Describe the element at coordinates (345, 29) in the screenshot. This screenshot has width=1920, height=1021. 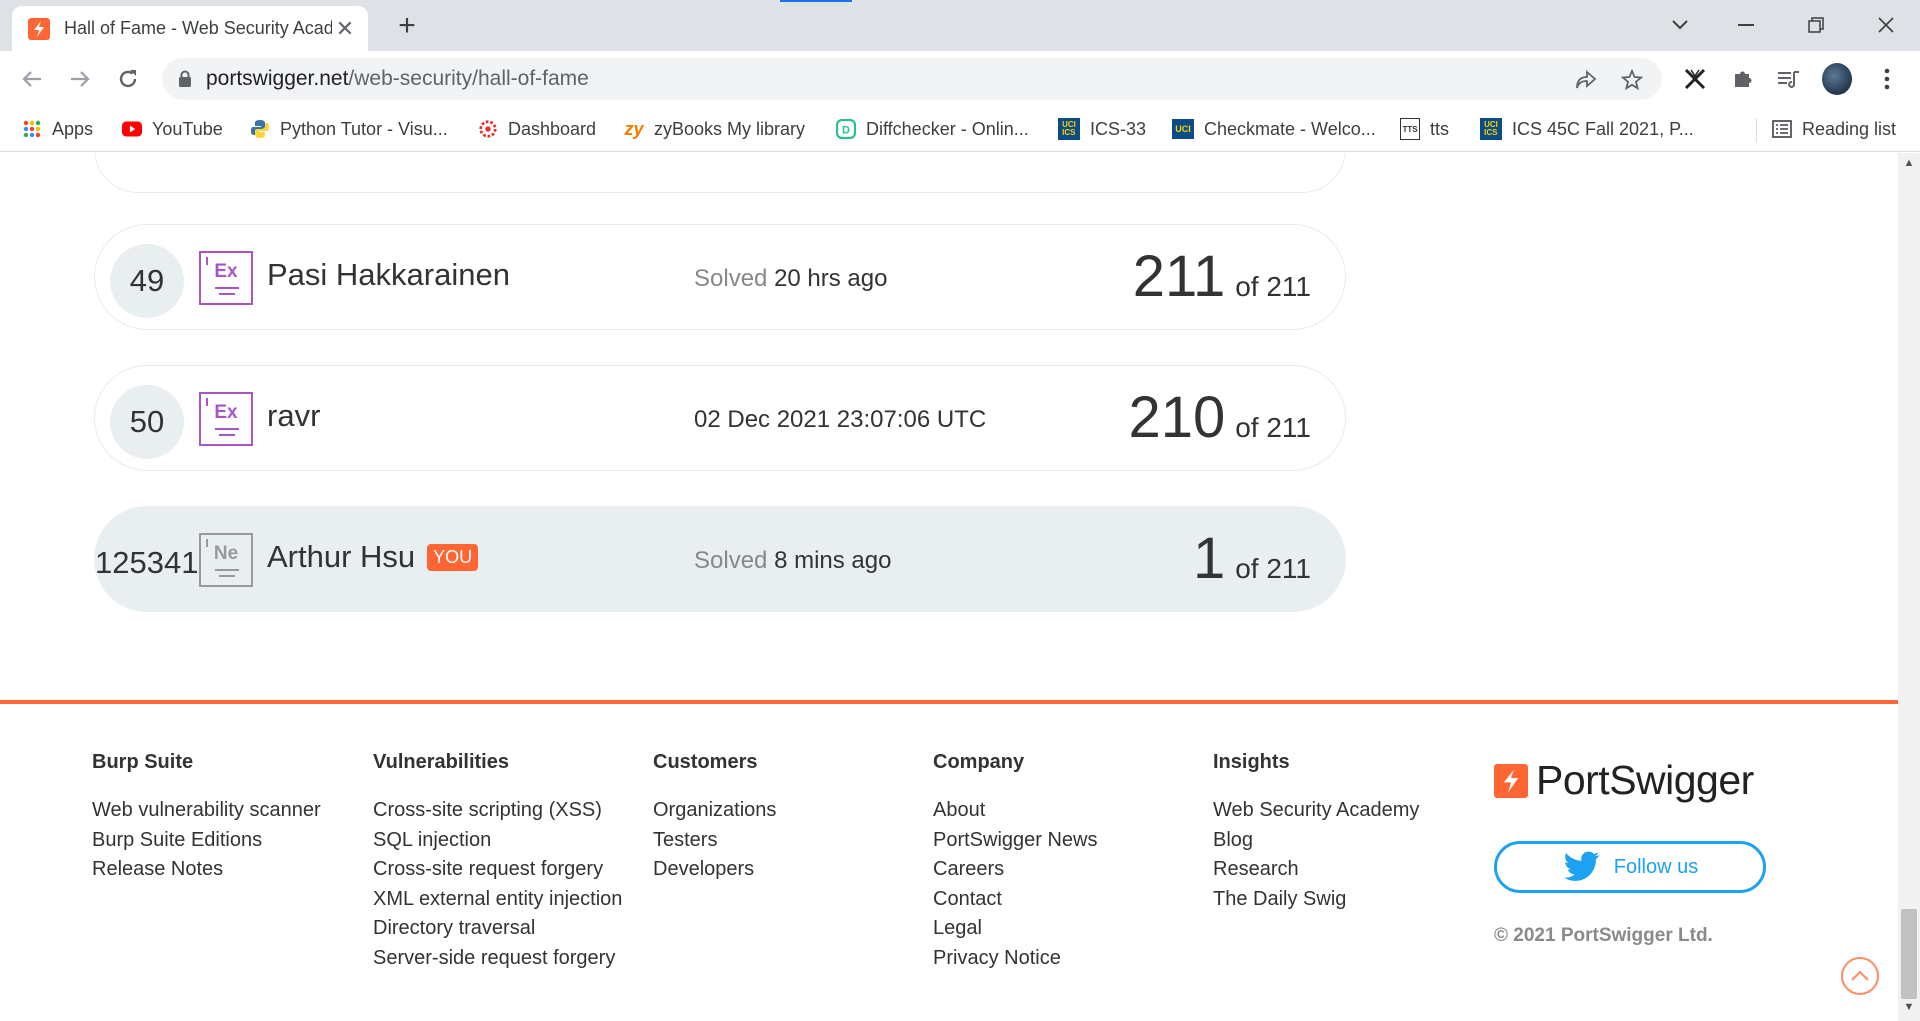
I see `tab-close-icon: ✕` at that location.